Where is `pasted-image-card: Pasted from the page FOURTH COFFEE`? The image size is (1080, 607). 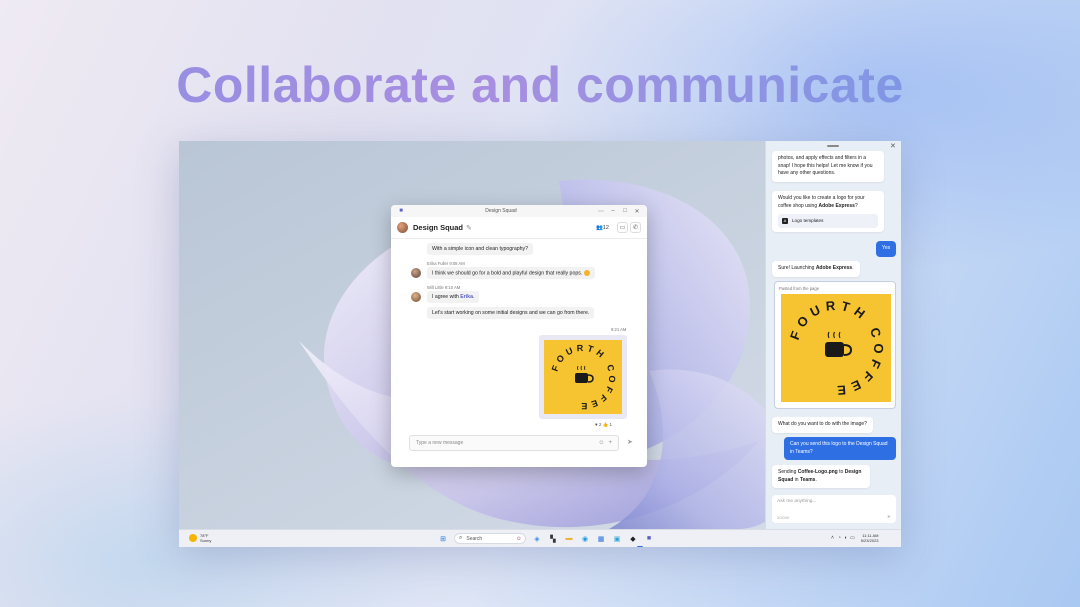
pasted-image-card: Pasted from the page FOURTH COFFEE is located at coordinates (835, 345).